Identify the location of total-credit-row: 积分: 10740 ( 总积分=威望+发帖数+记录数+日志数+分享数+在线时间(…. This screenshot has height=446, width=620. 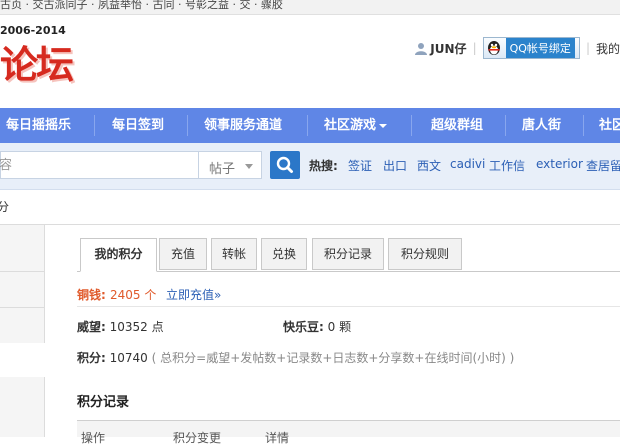
(295, 357).